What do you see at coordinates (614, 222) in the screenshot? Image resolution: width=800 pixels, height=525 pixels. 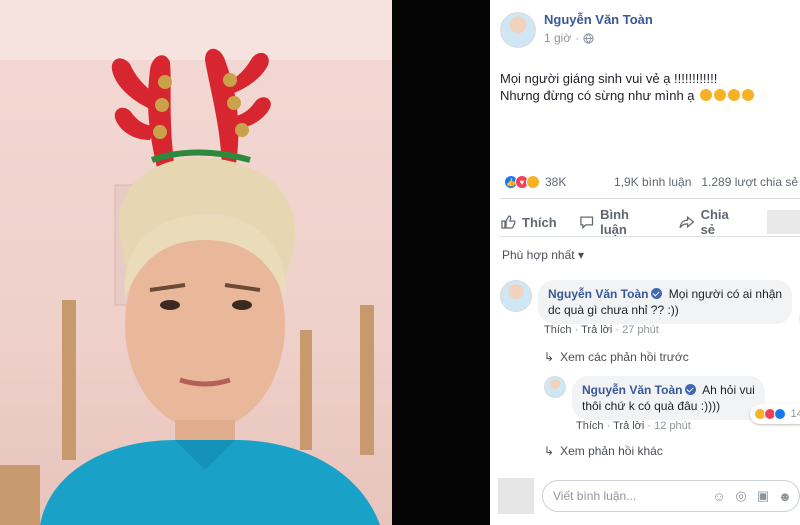 I see `comment-button-label: Bình luận` at bounding box center [614, 222].